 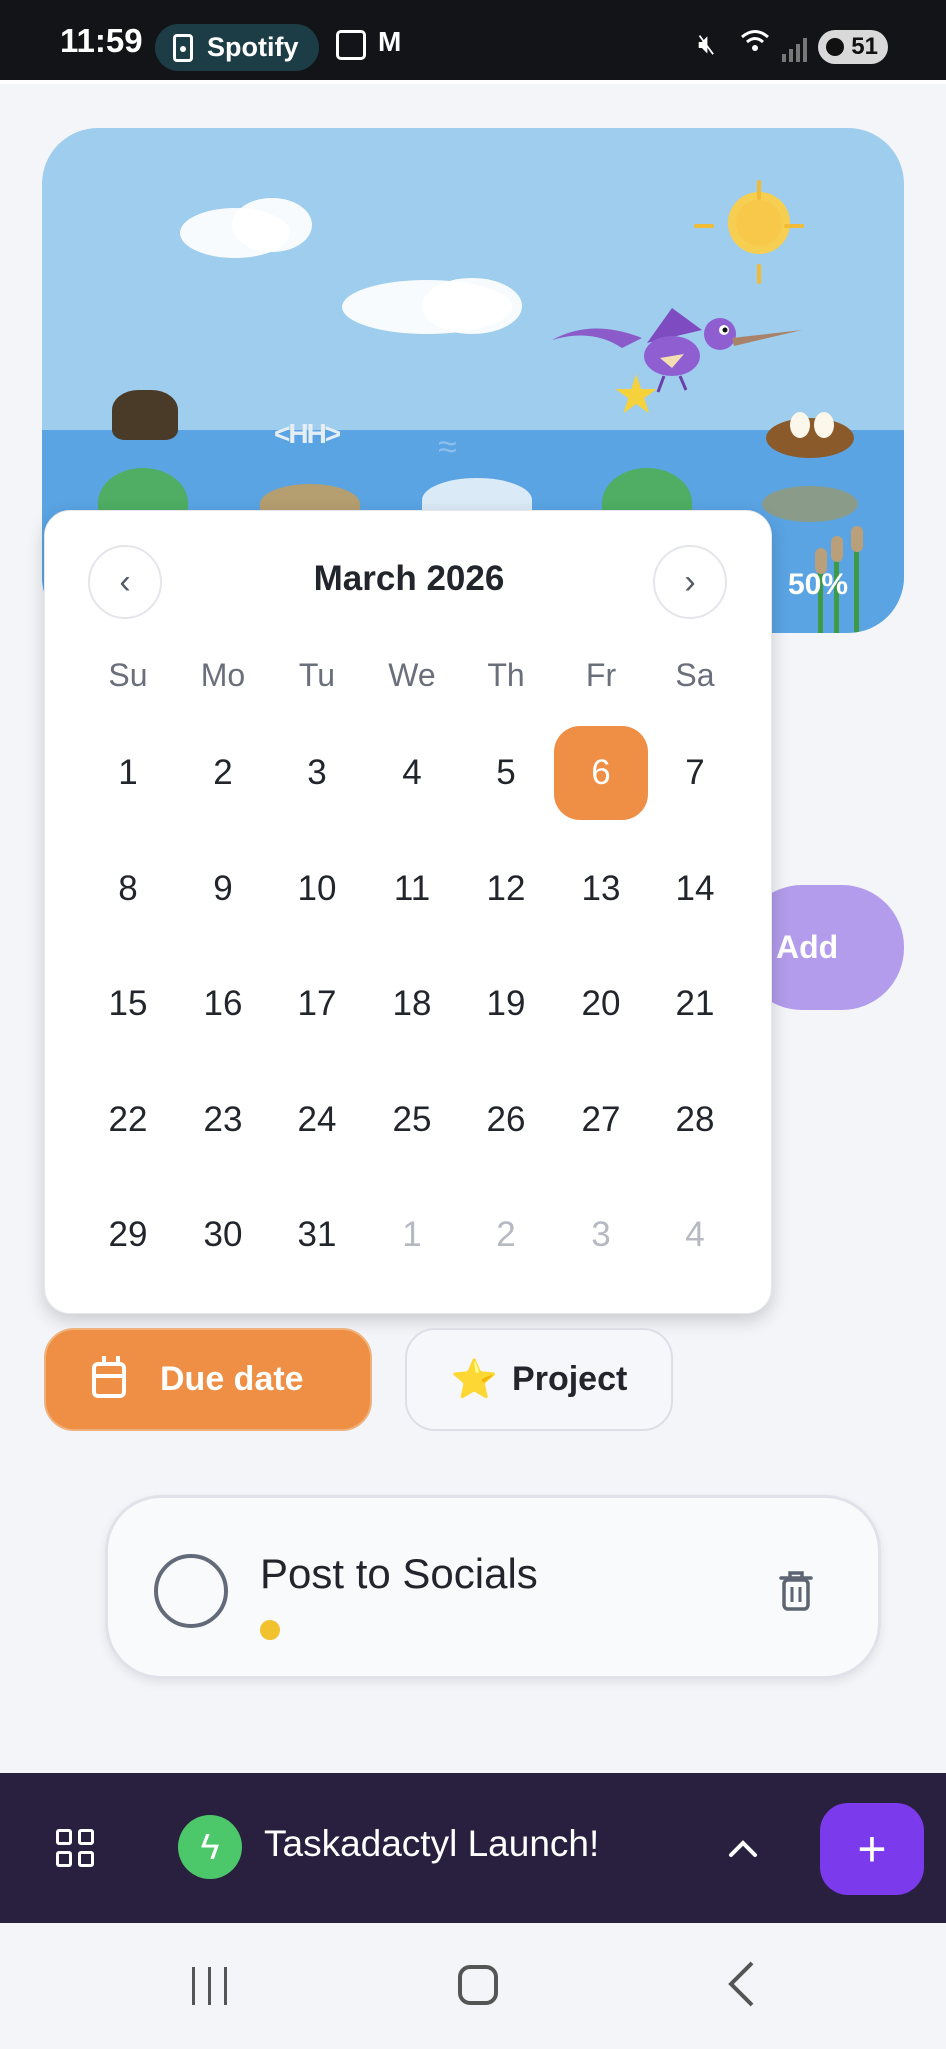 I want to click on calendar-day: 9, so click(x=223, y=889).